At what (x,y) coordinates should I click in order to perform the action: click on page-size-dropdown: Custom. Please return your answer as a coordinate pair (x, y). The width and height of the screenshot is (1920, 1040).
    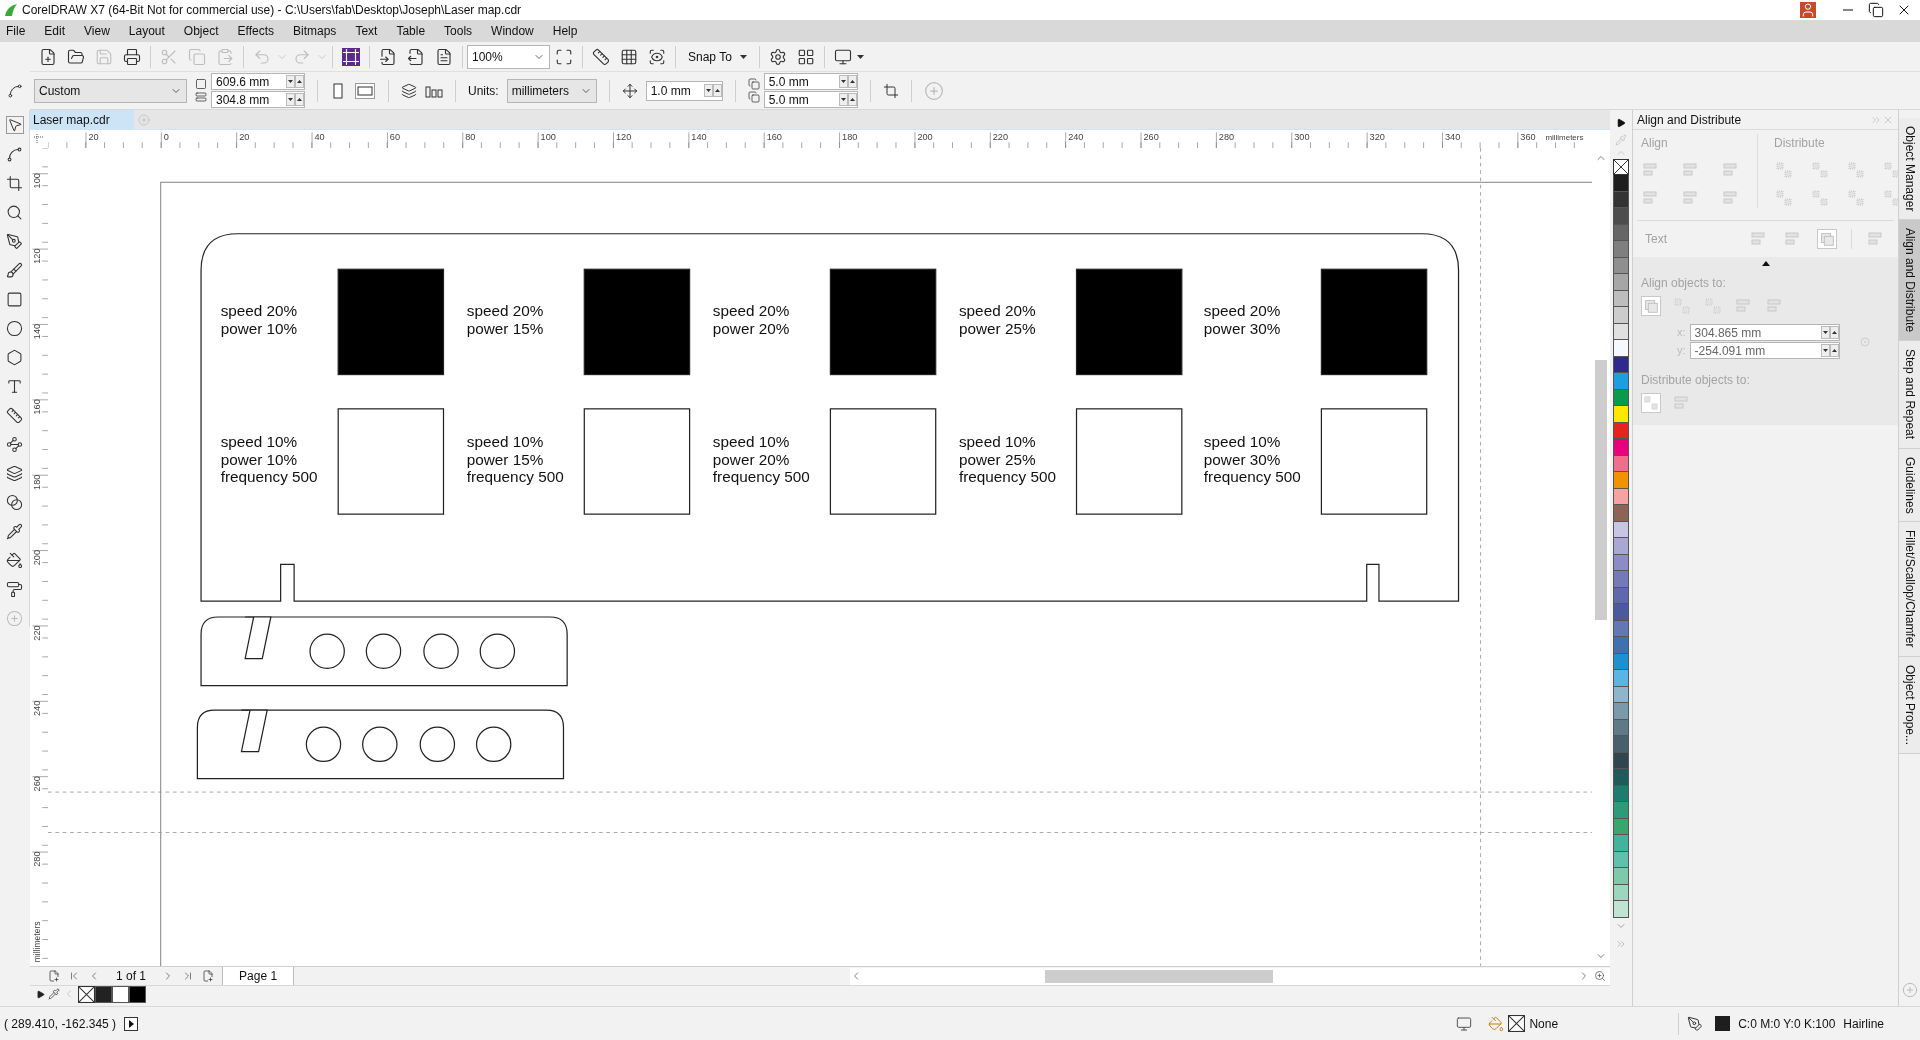
    Looking at the image, I should click on (110, 90).